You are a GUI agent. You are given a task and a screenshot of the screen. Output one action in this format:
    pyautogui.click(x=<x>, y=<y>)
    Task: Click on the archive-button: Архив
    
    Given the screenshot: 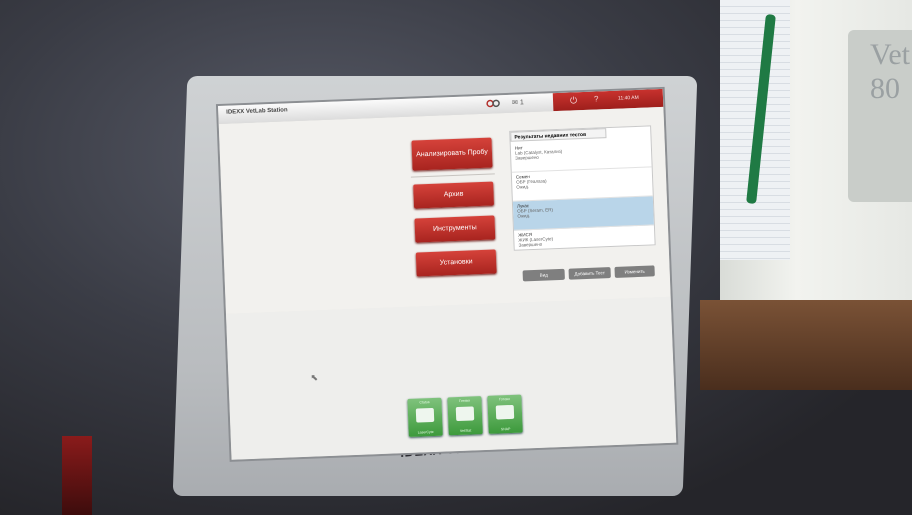 What is the action you would take?
    pyautogui.click(x=454, y=195)
    